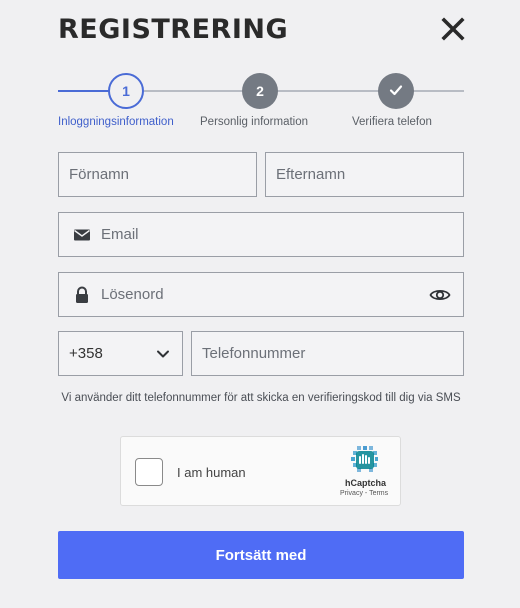  I want to click on hcaptcha-brand: hCaptcha, so click(366, 483).